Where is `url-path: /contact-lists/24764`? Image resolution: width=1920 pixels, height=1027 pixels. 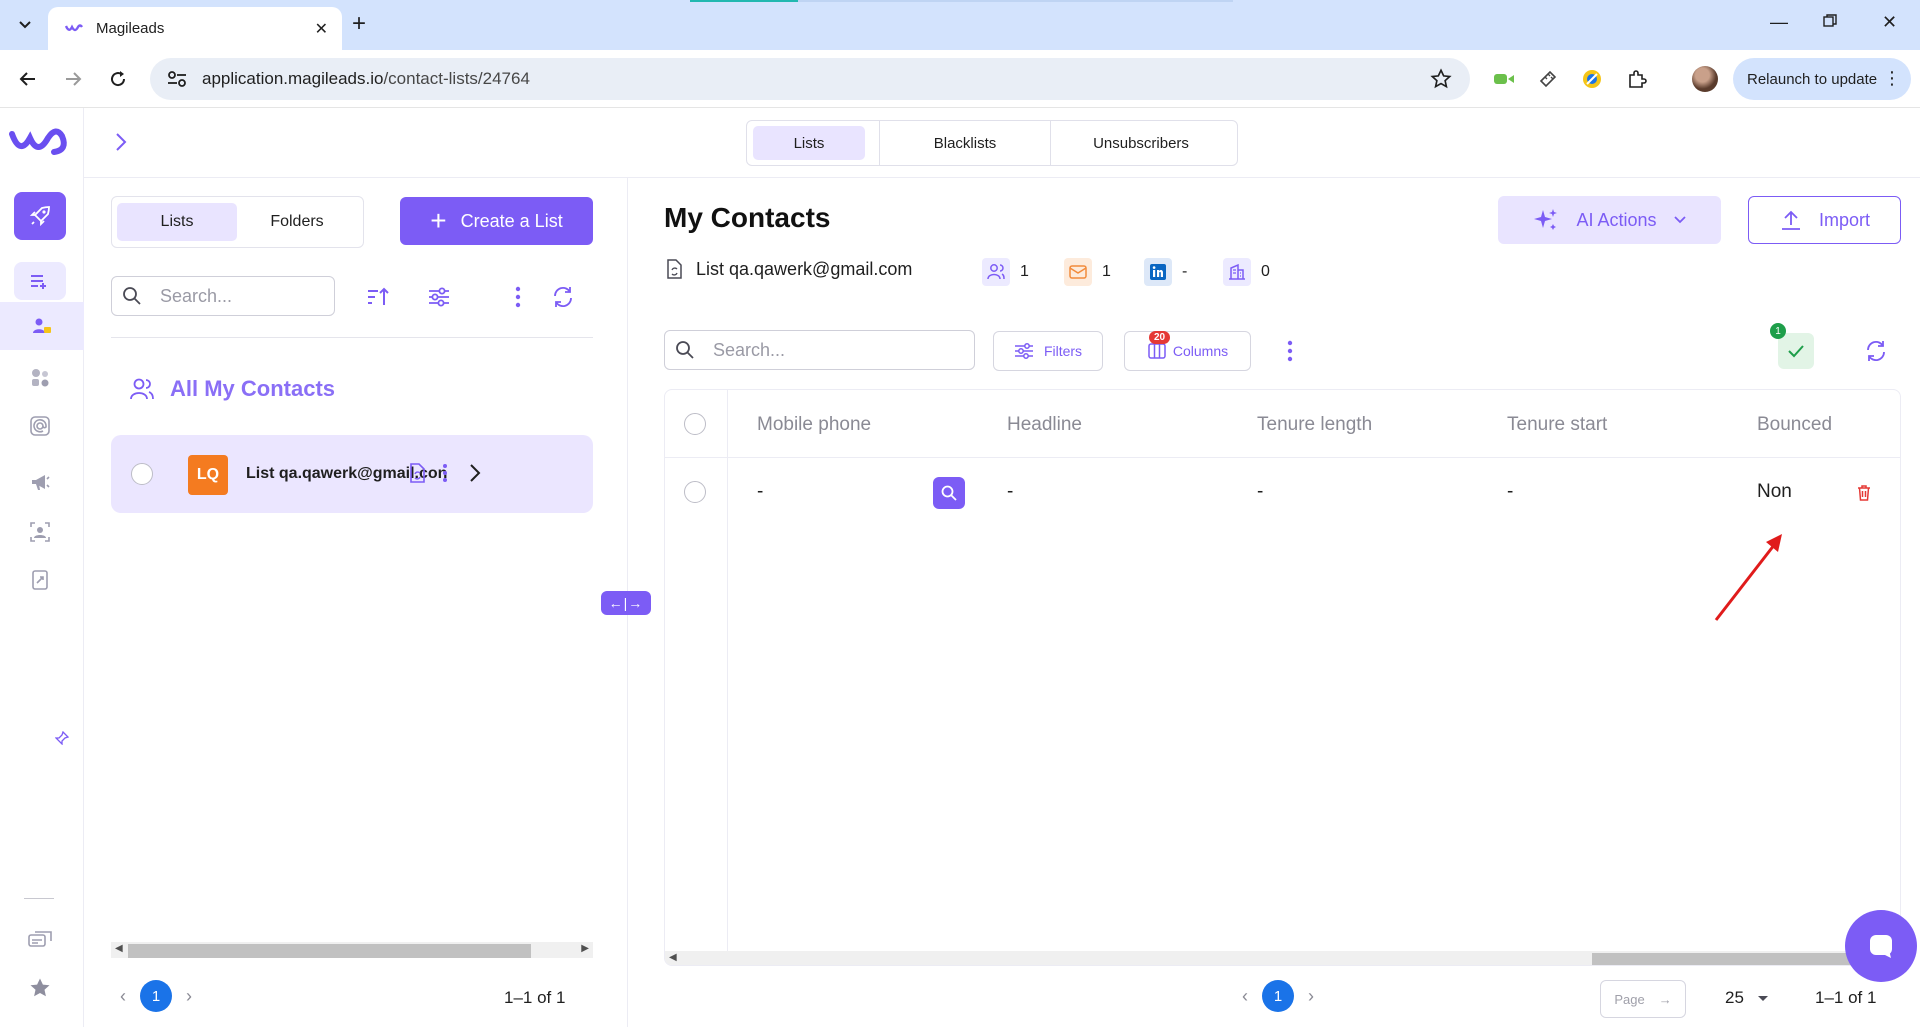
url-path: /contact-lists/24764 is located at coordinates (456, 78).